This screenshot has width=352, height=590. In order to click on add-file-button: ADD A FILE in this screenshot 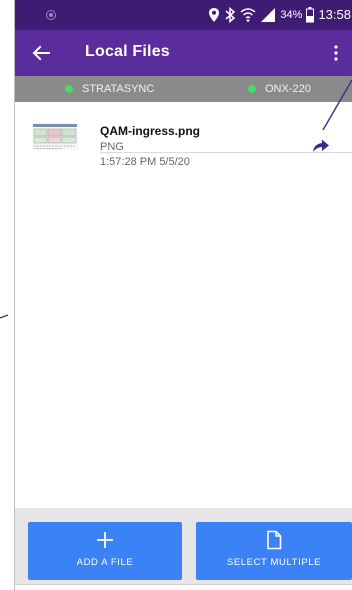, I will do `click(105, 551)`.